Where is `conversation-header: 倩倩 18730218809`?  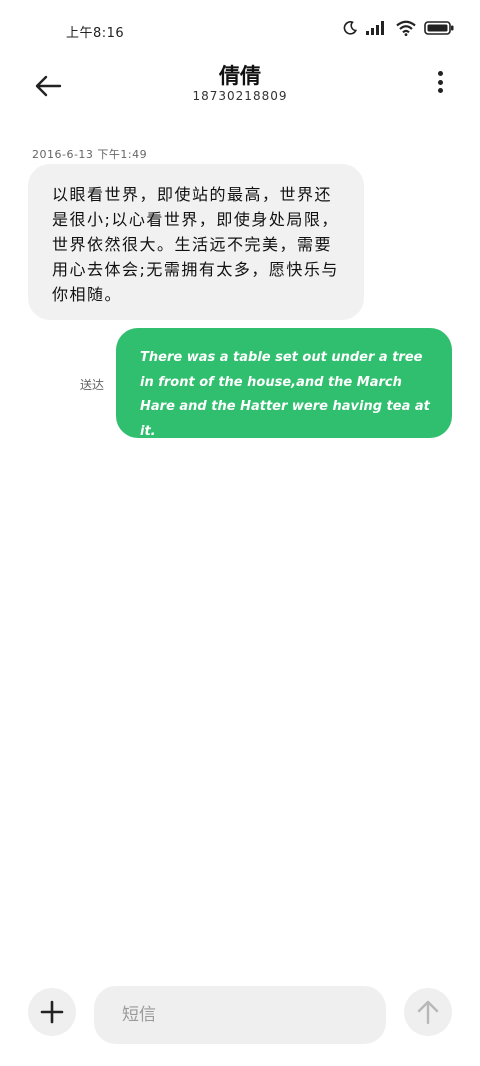 conversation-header: 倩倩 18730218809 is located at coordinates (240, 88).